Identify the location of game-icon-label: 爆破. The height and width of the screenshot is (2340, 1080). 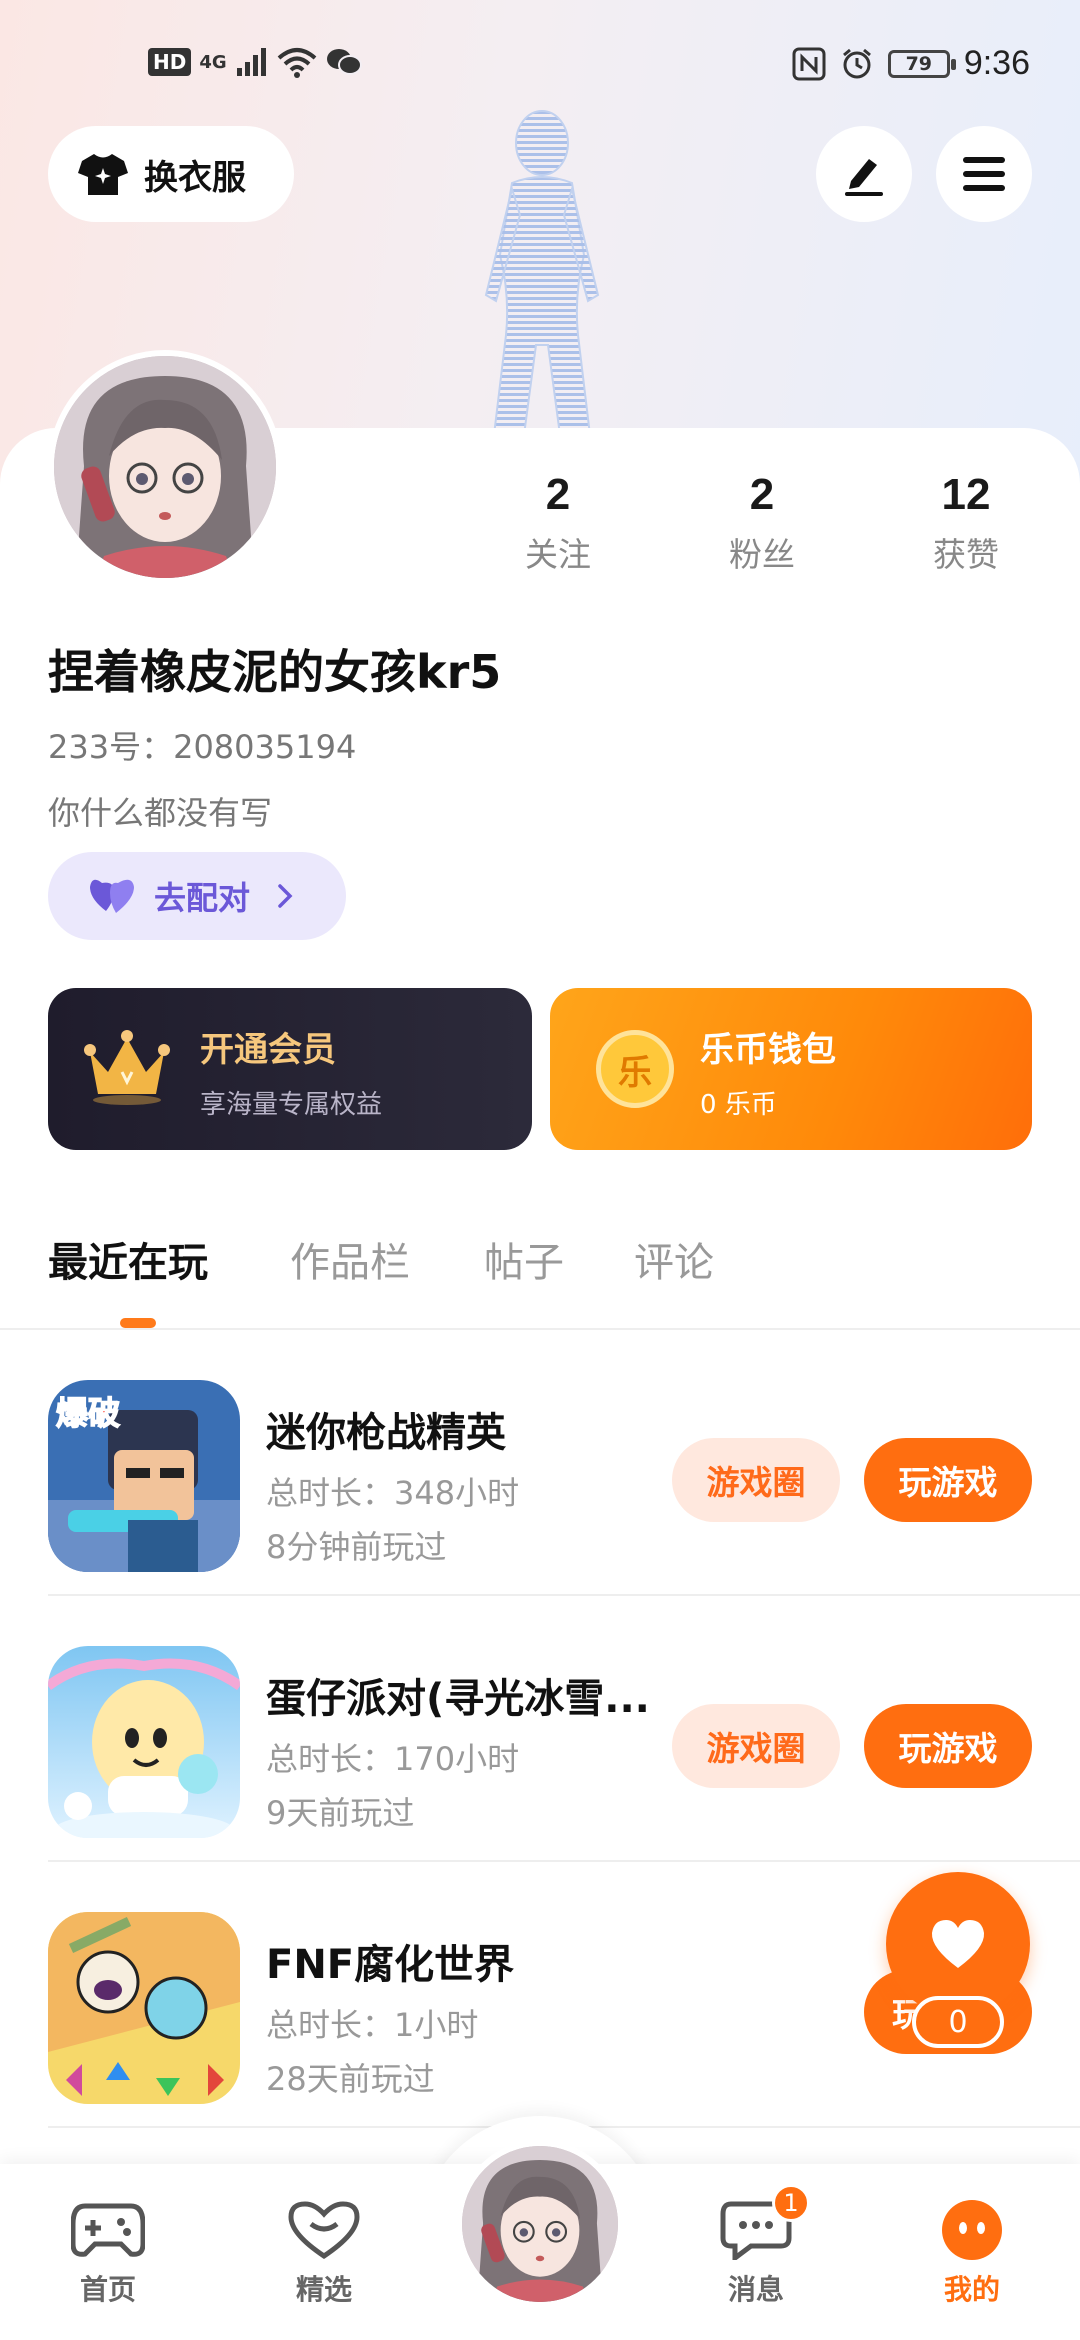
(88, 1413).